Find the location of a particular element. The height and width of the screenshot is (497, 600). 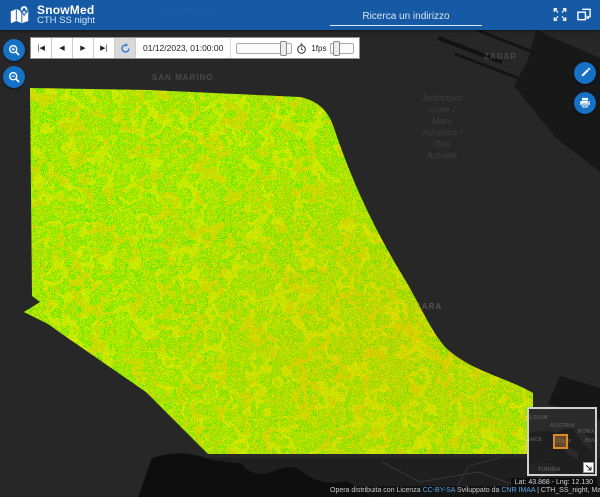

svg-text: Adriatico / is located at coordinates (442, 133).